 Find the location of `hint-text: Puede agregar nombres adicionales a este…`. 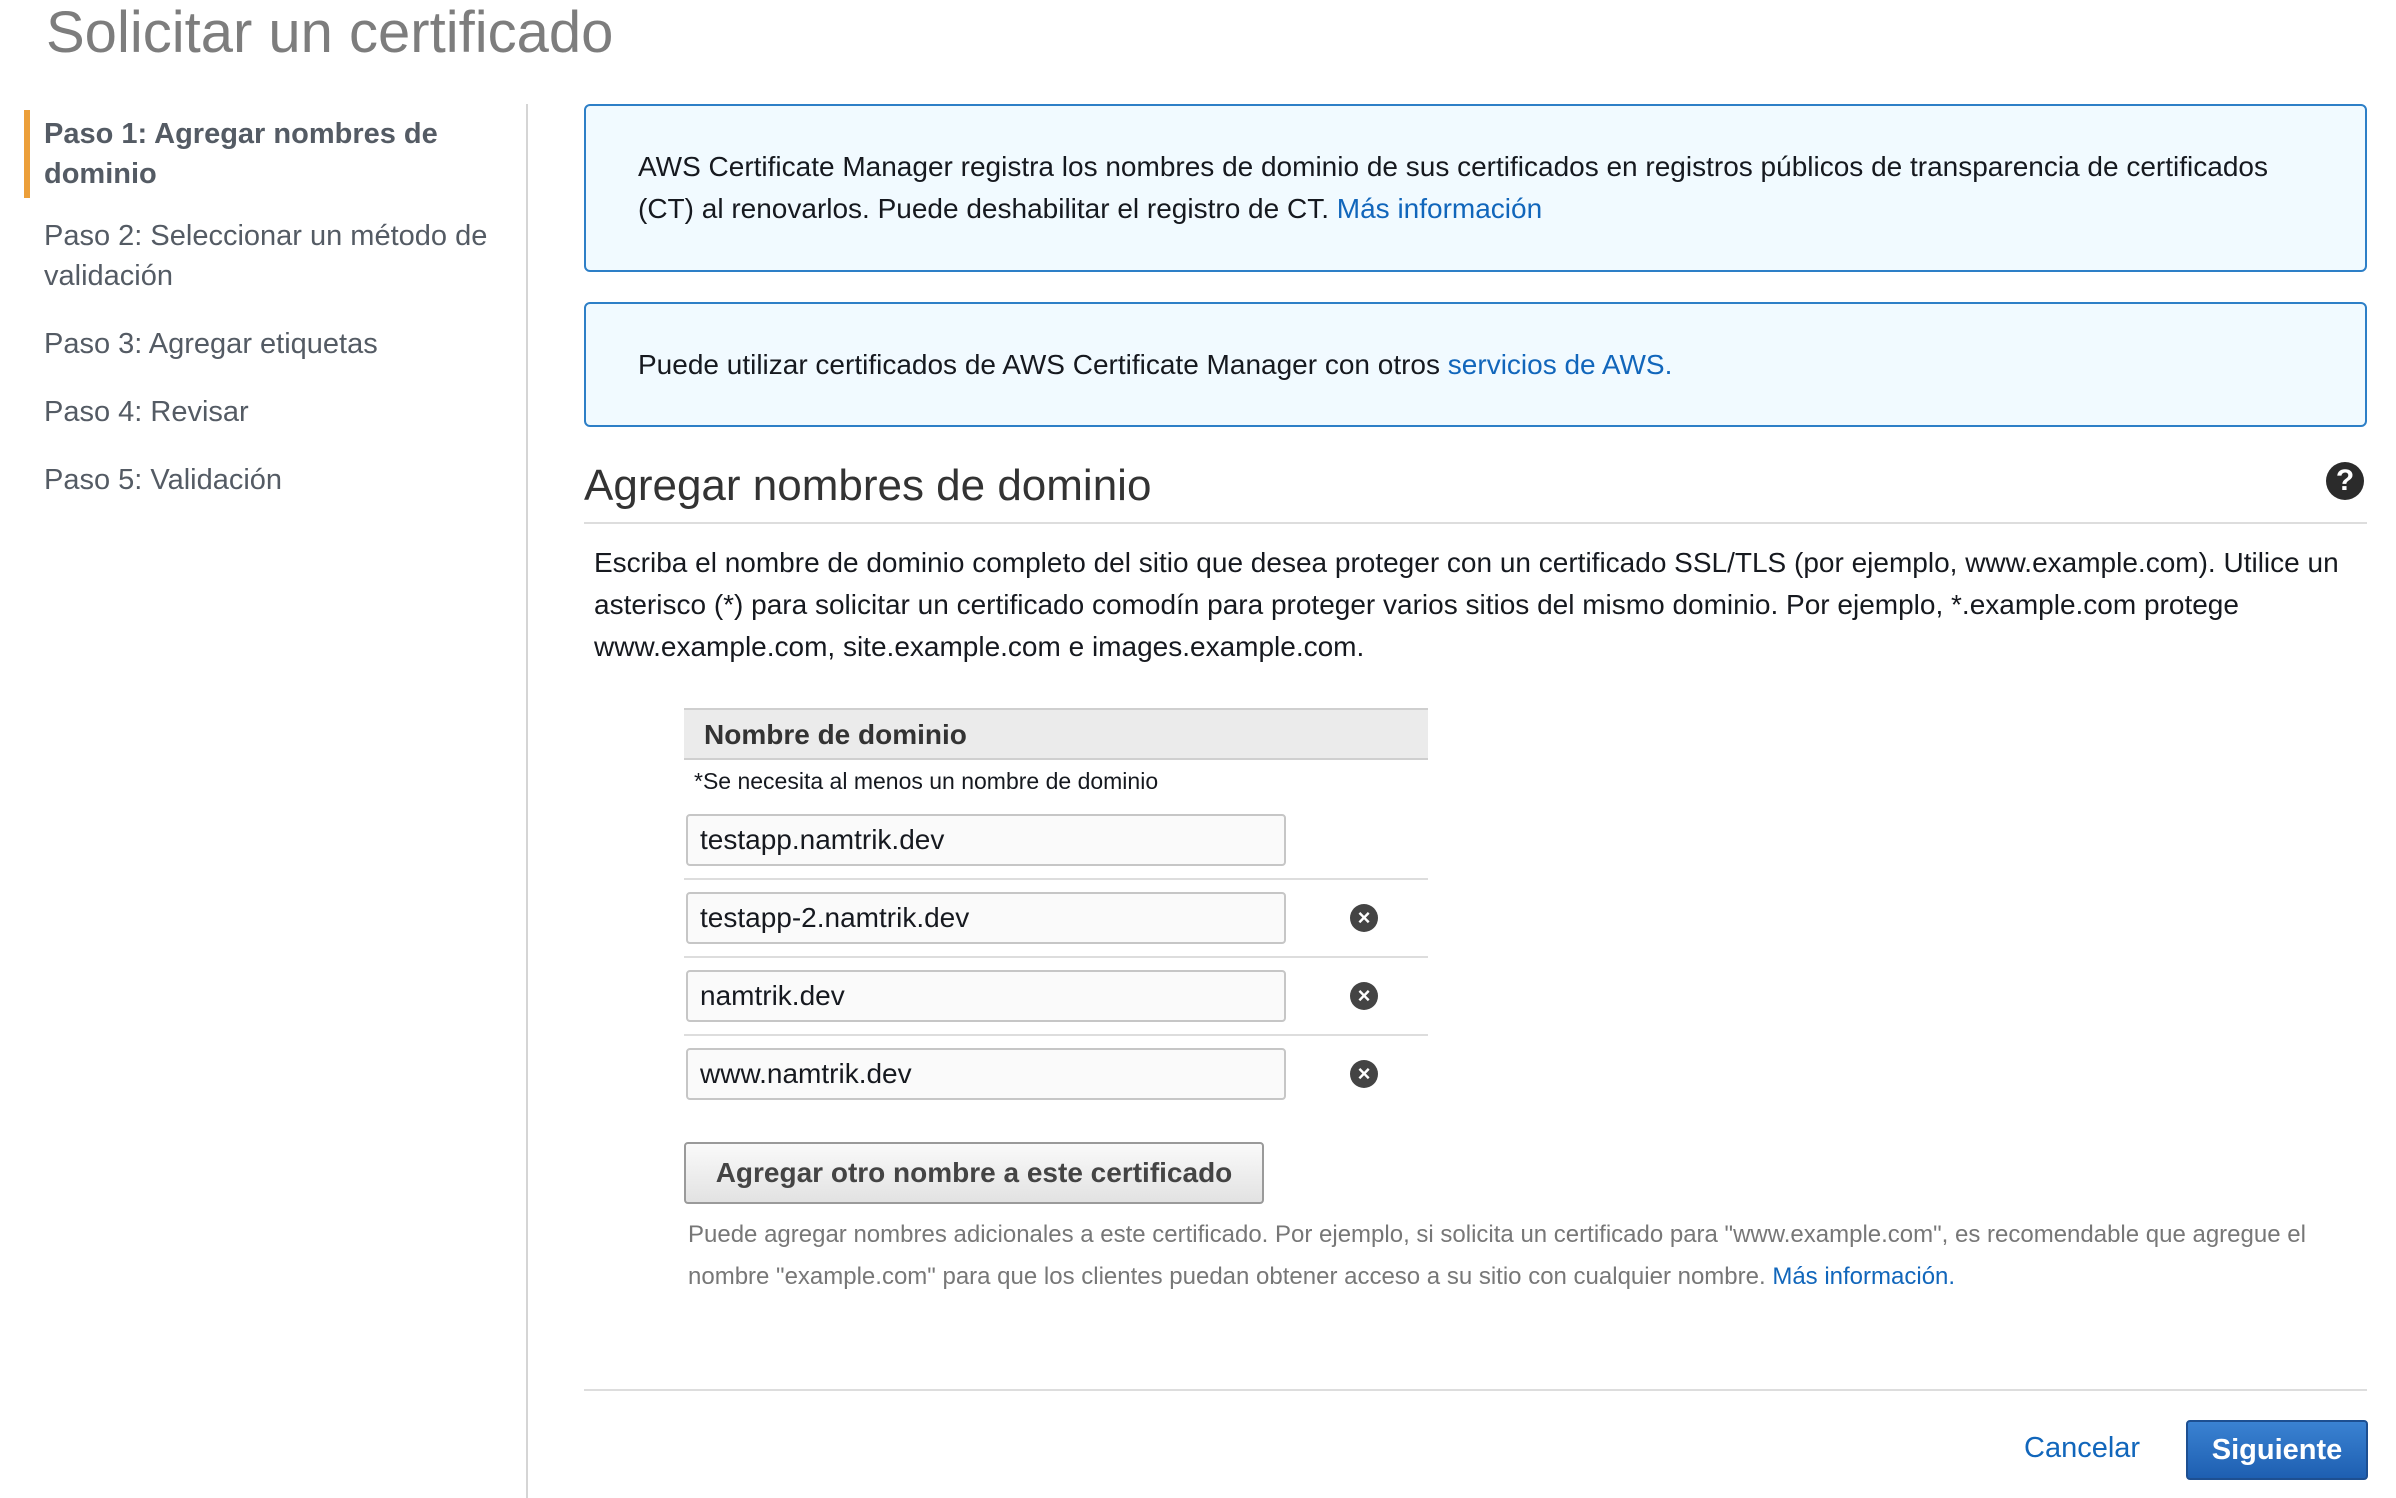

hint-text: Puede agregar nombres adicionales a este… is located at coordinates (1497, 1255).